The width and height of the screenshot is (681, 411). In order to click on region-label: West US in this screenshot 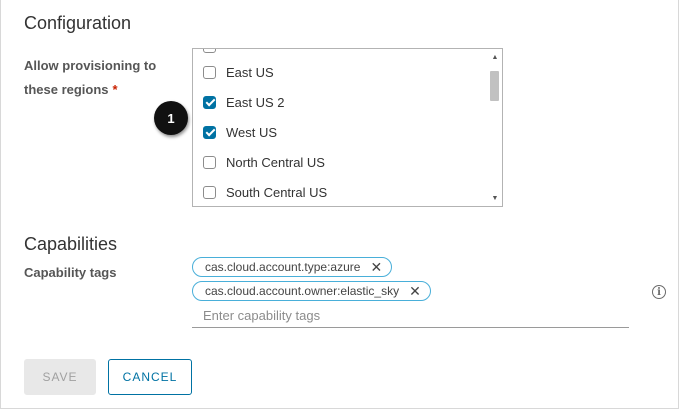, I will do `click(252, 132)`.